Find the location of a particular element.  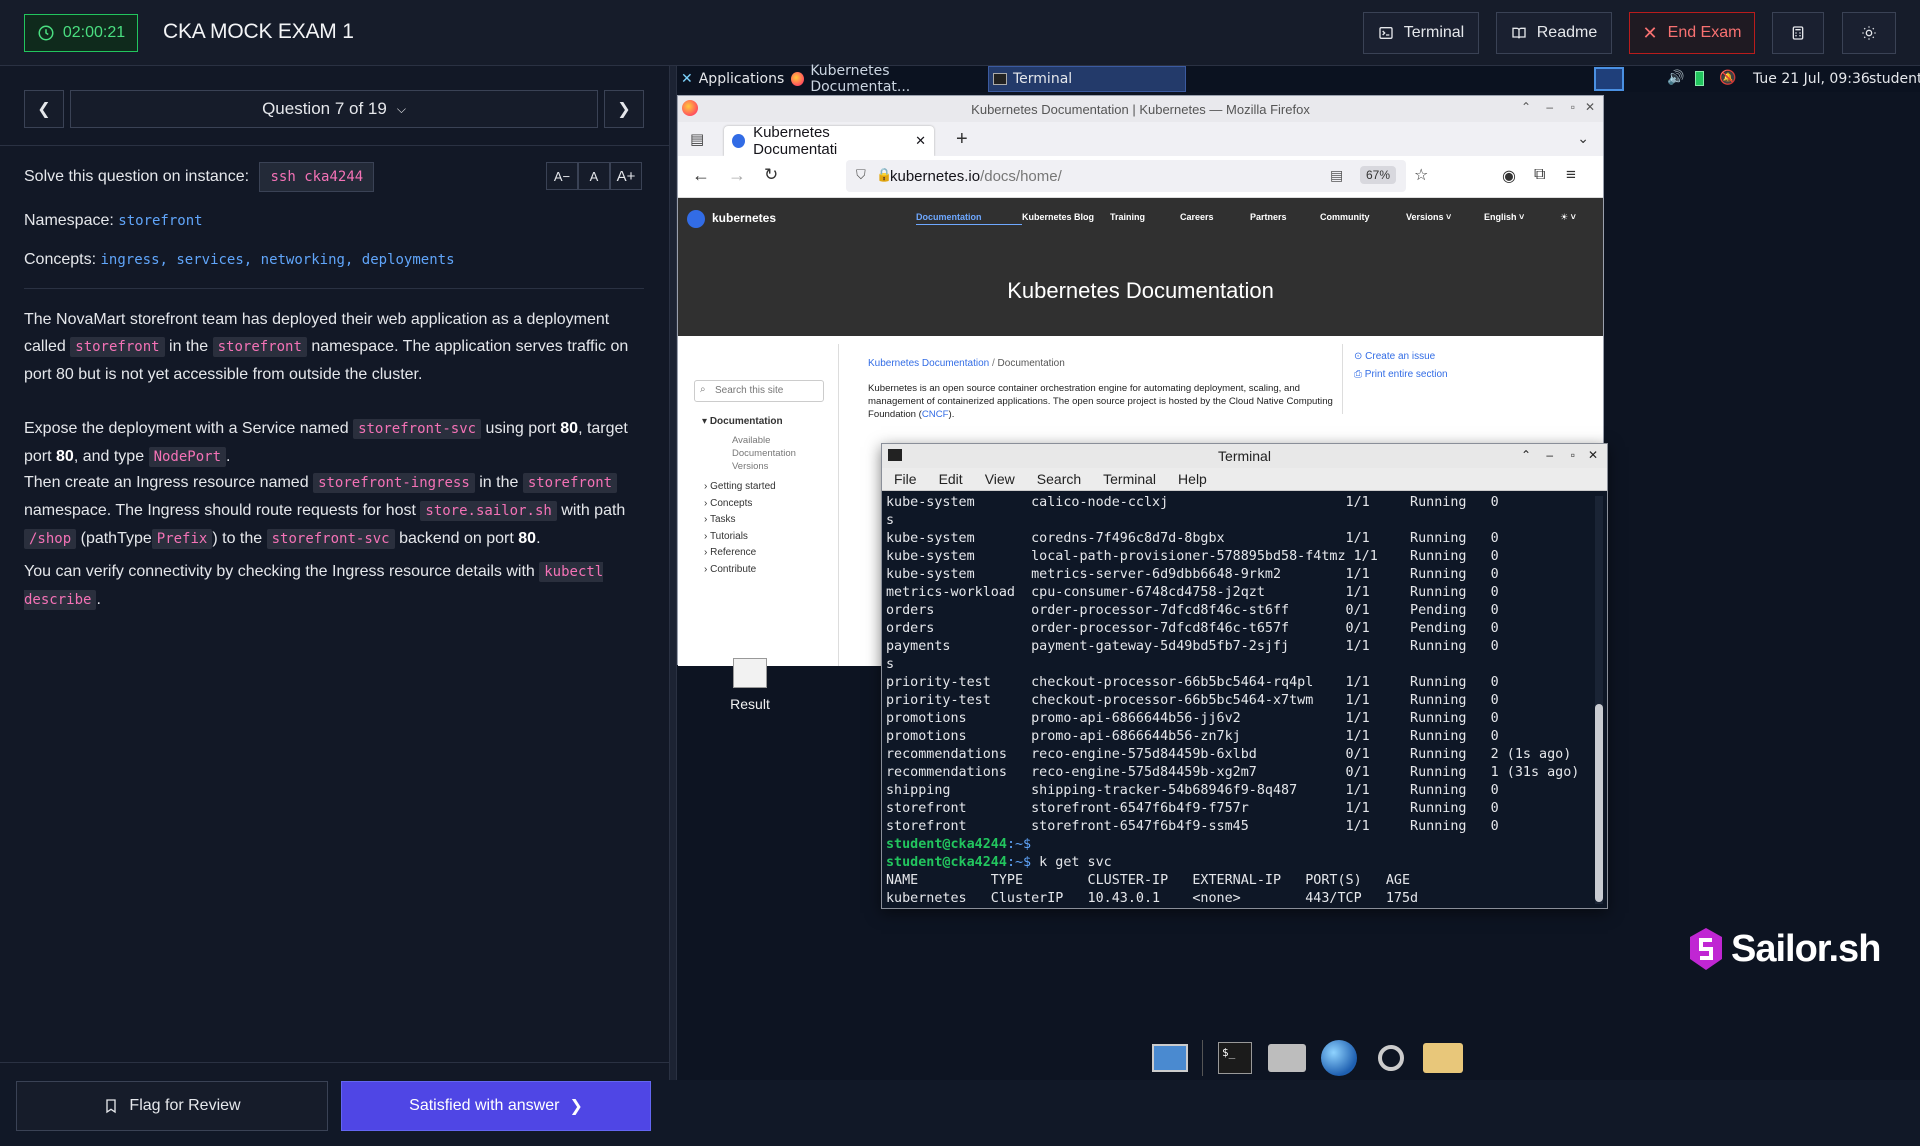

site-search-input: ⌕ Search this site is located at coordinates (759, 391).